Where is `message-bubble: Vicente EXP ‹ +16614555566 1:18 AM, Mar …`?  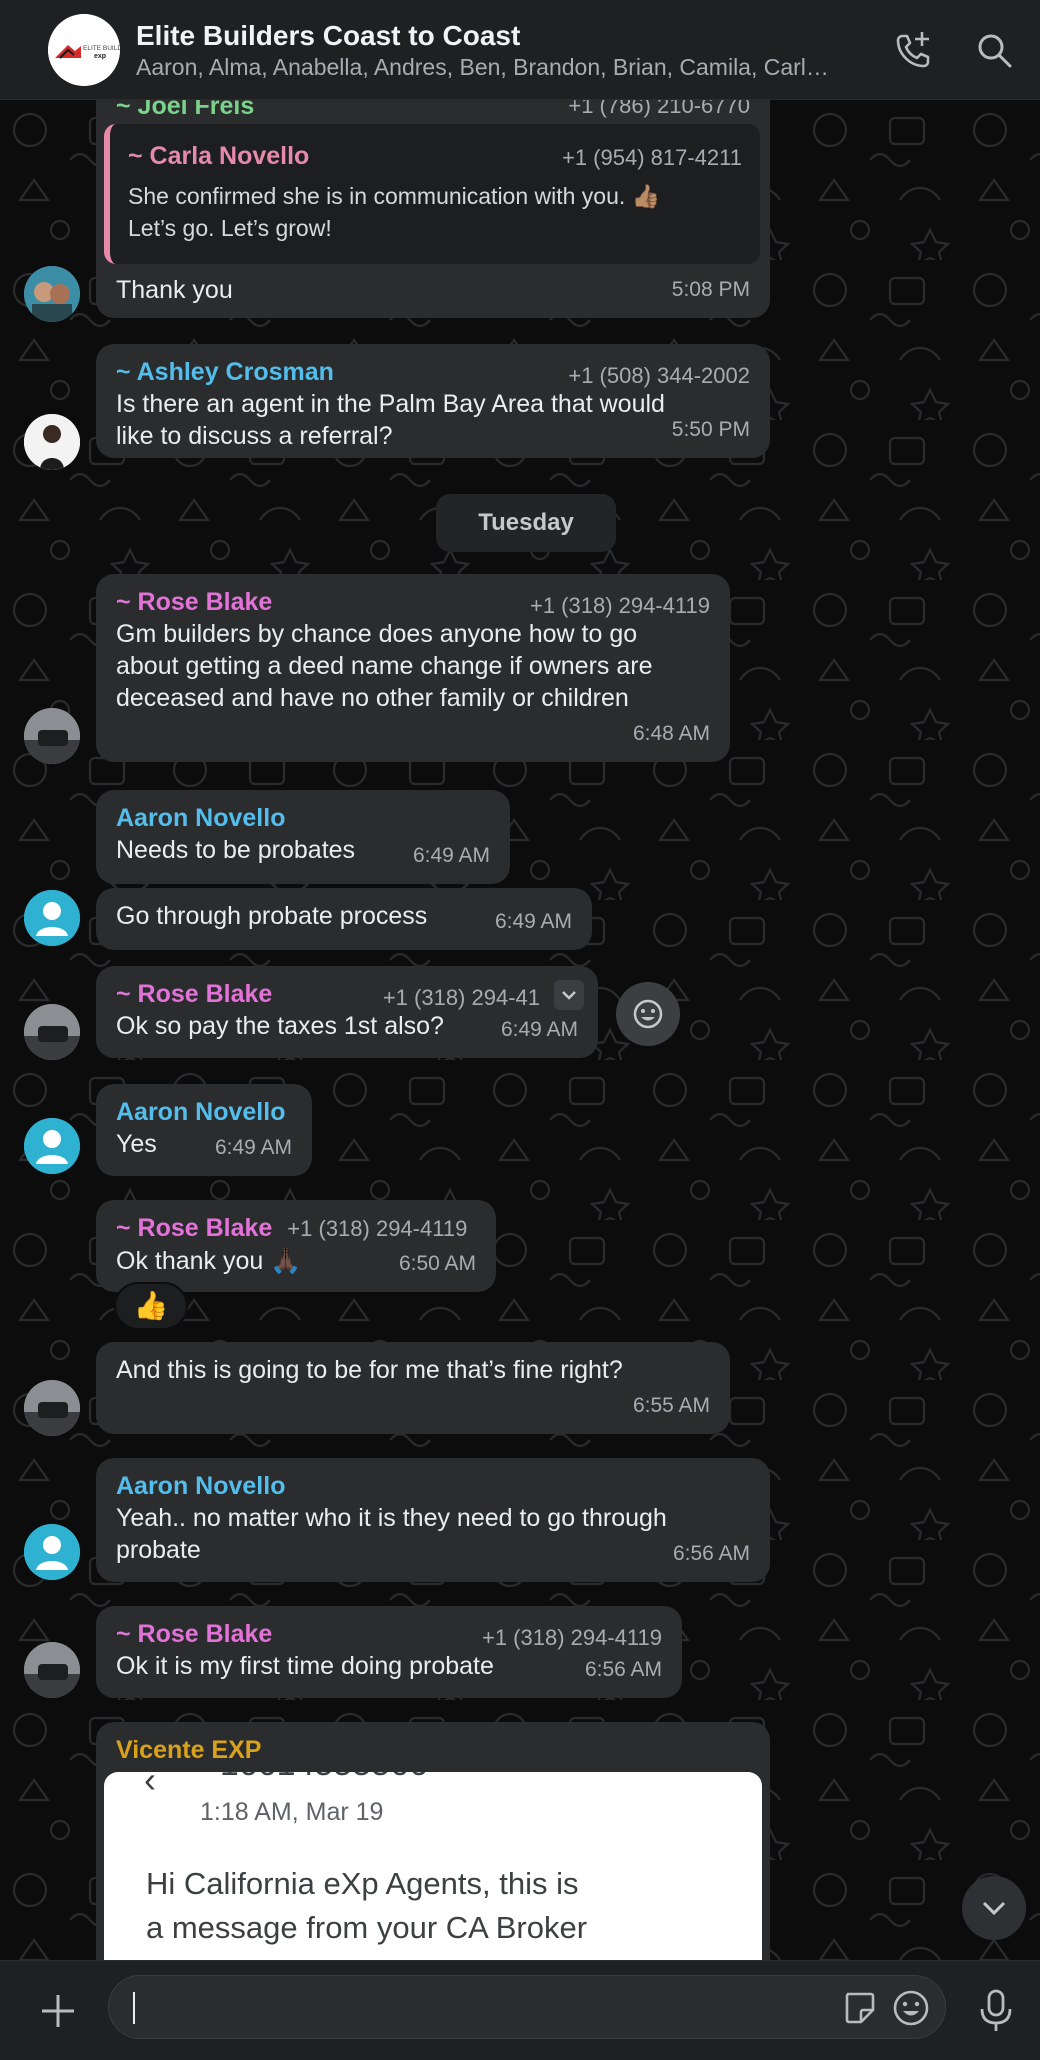
message-bubble: Vicente EXP ‹ +16614555566 1:18 AM, Mar … is located at coordinates (433, 1841).